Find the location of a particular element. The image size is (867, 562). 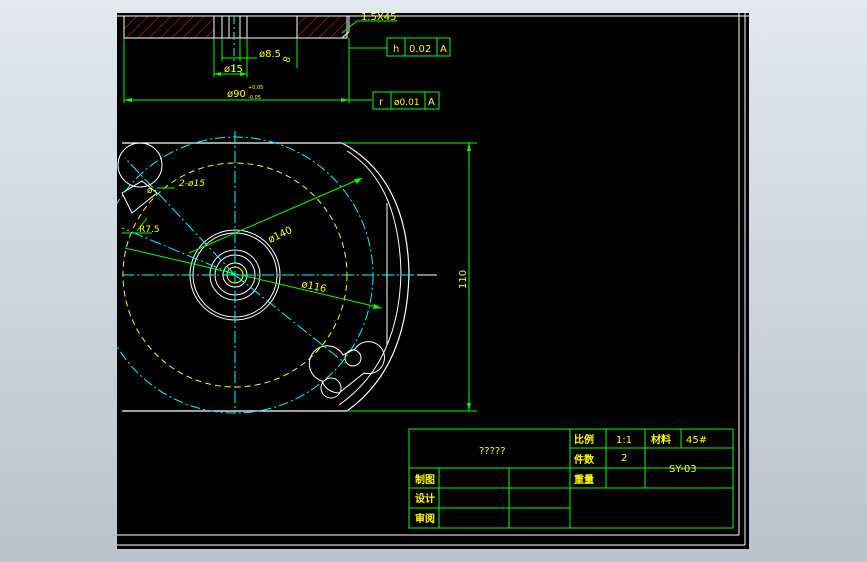

holes-dim-label: 2-ø15 is located at coordinates (192, 184).